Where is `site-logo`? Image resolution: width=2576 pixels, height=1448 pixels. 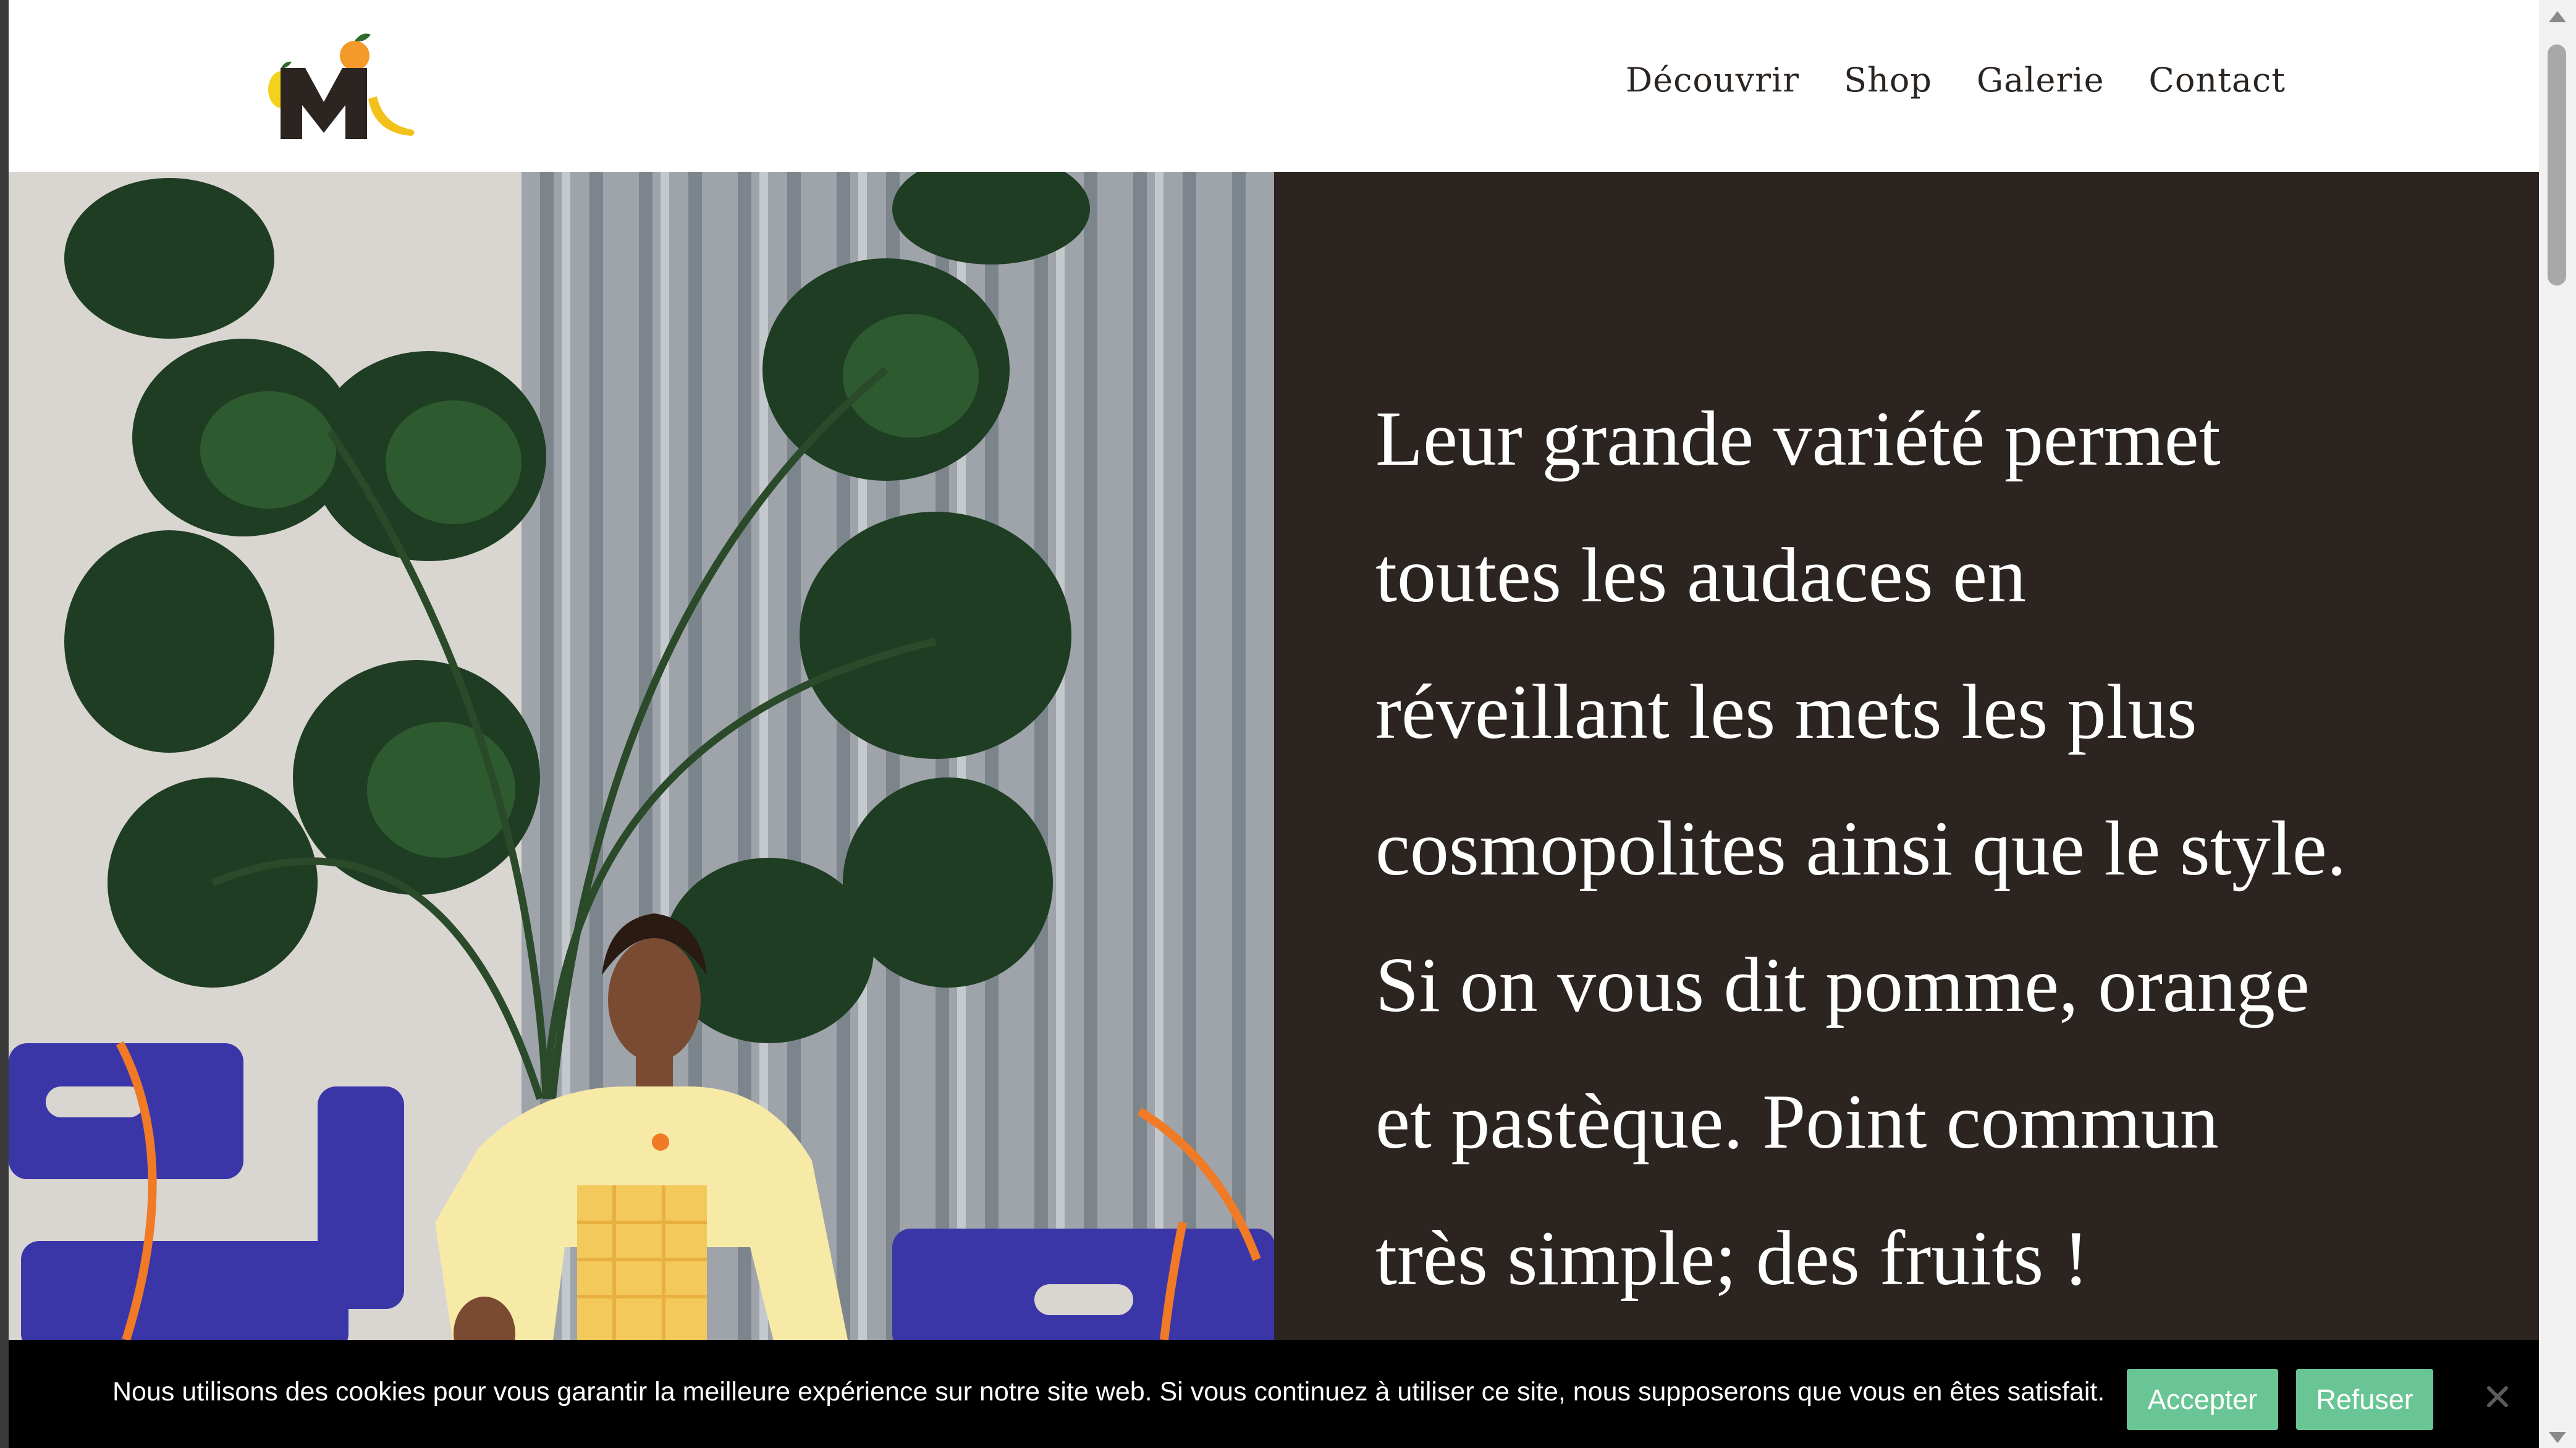 site-logo is located at coordinates (342, 87).